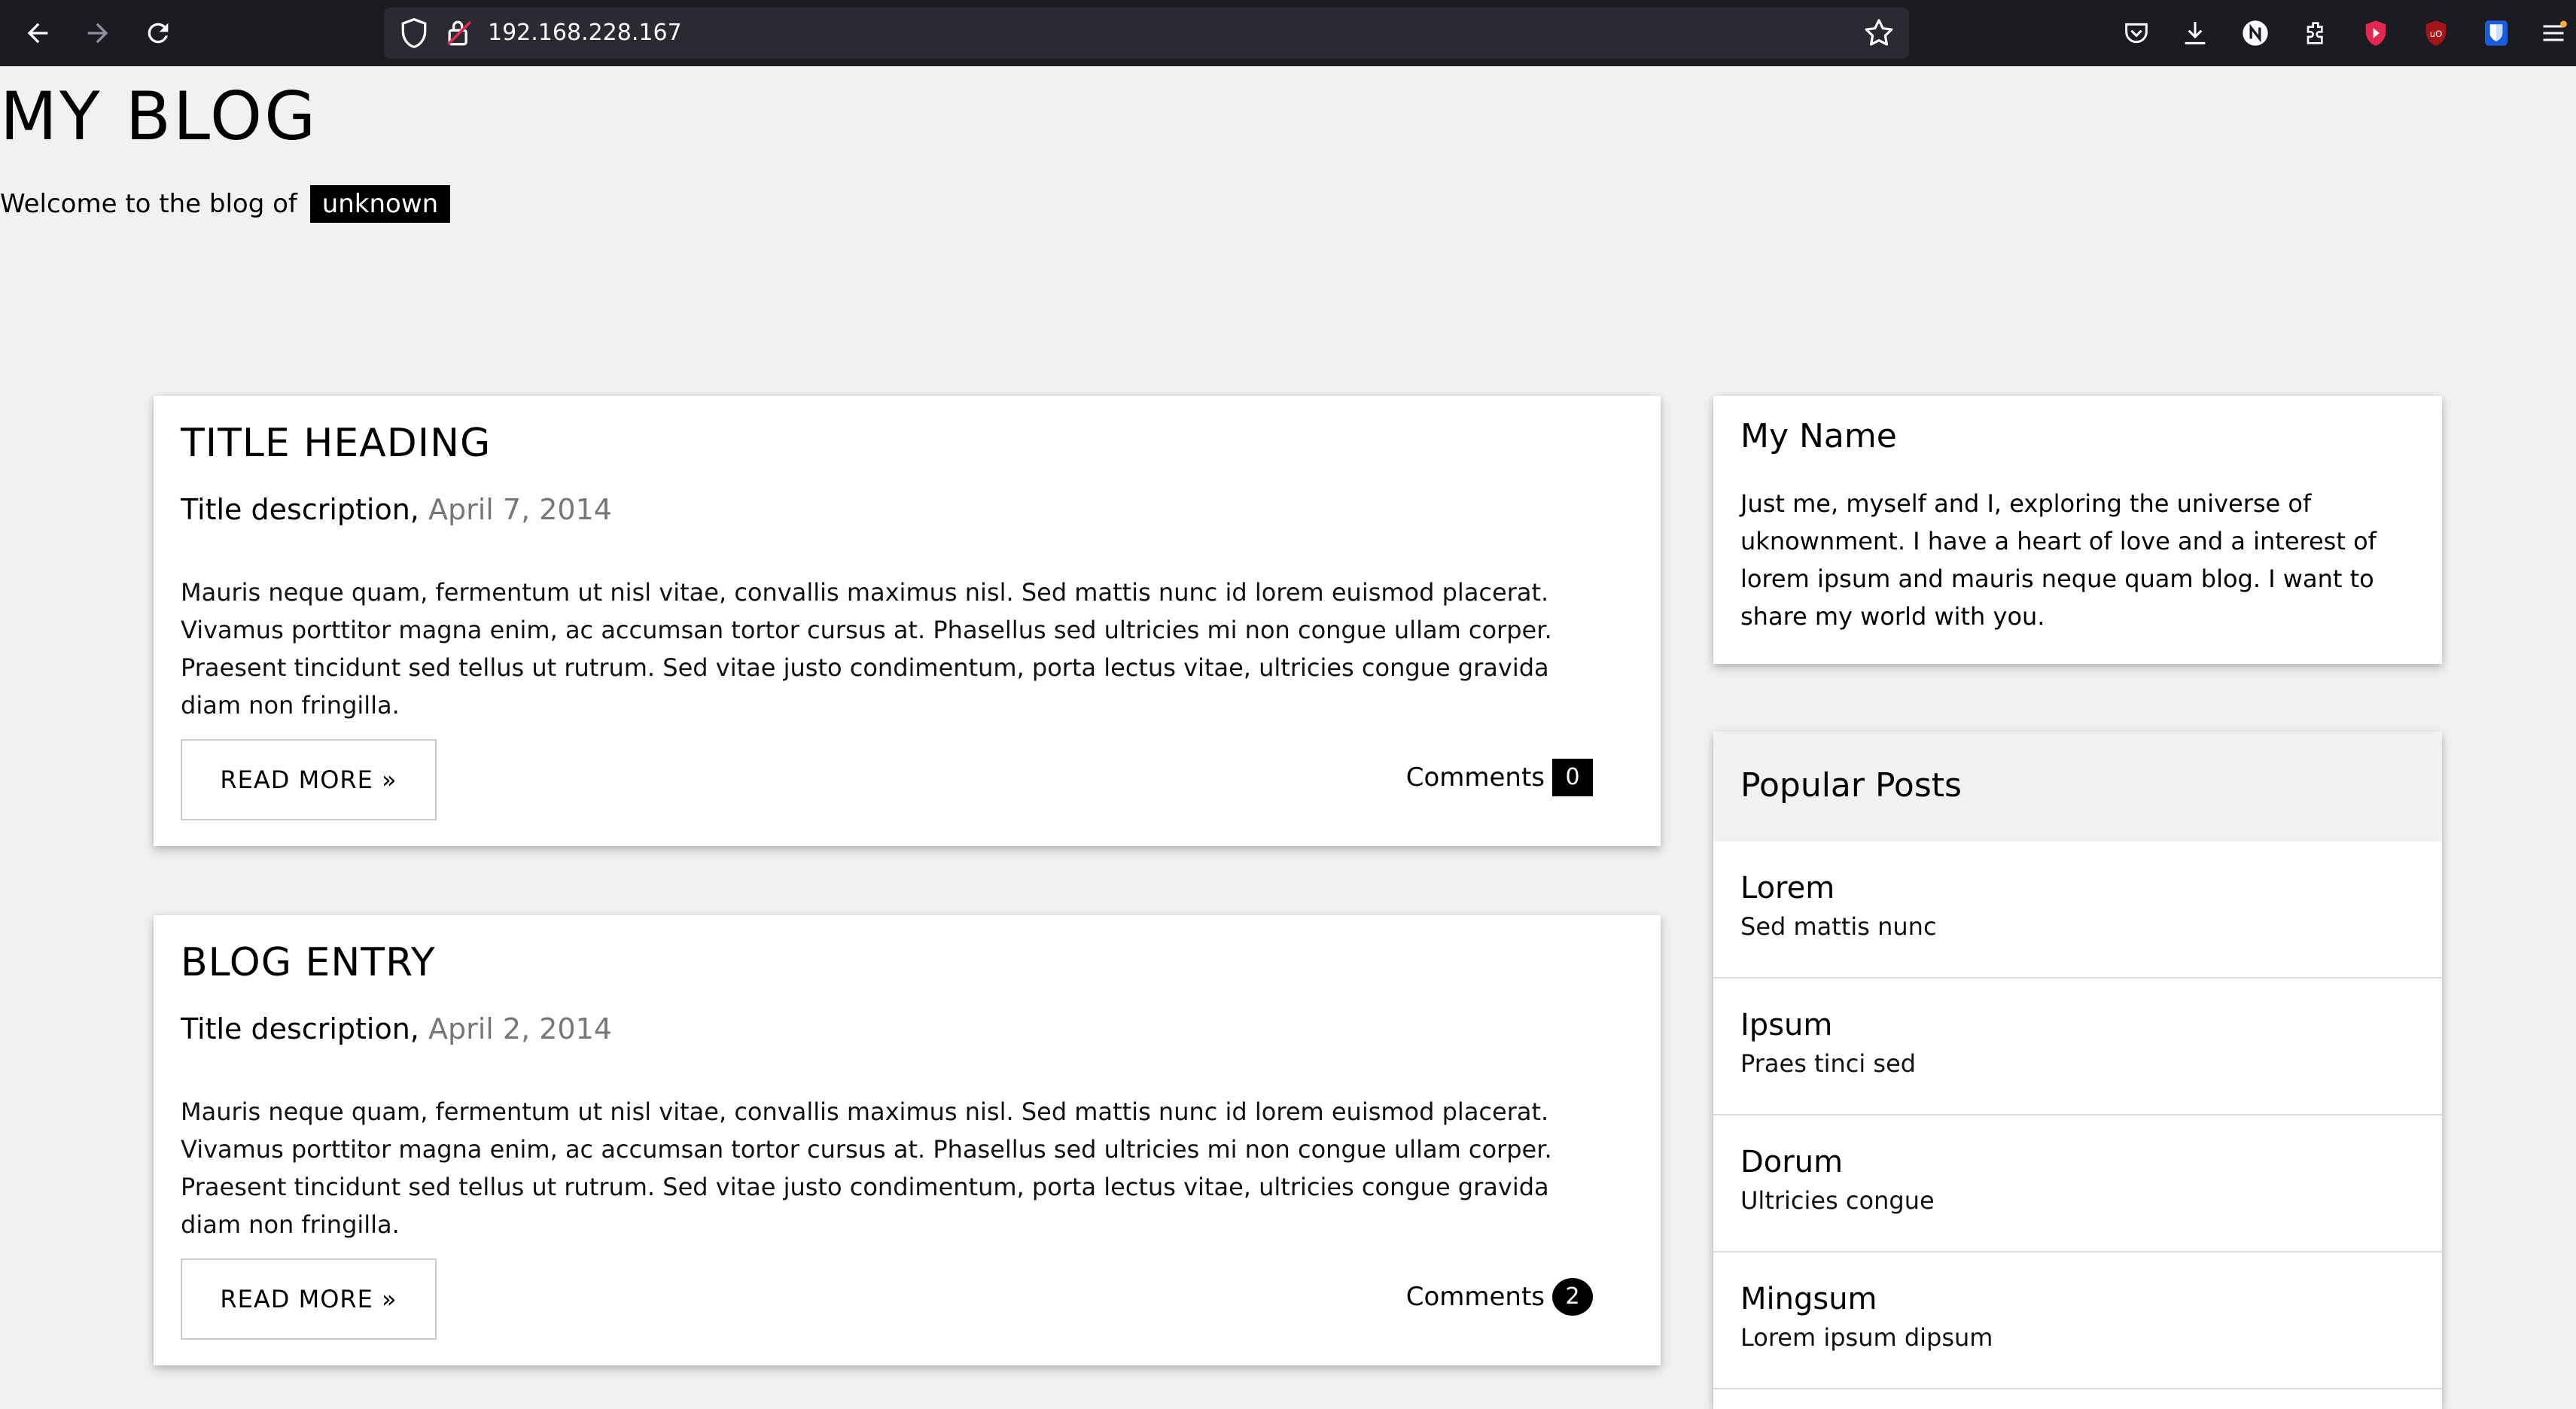 The width and height of the screenshot is (2576, 1409). I want to click on star-icon, so click(1879, 33).